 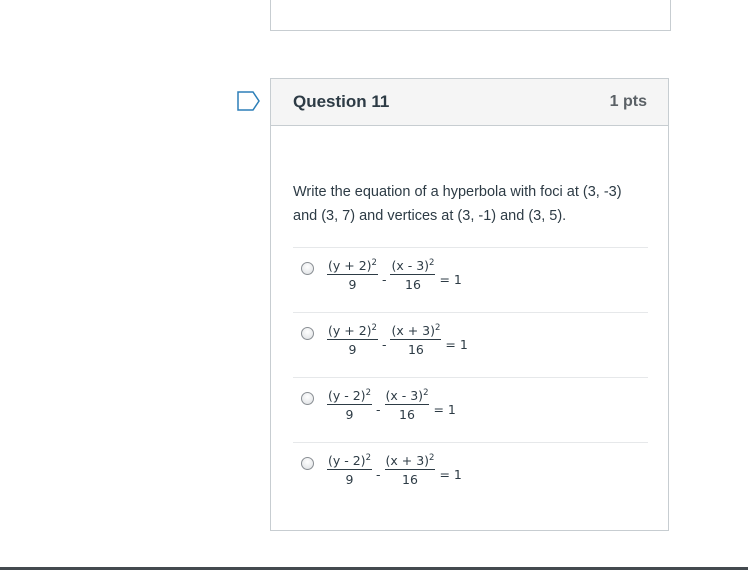 I want to click on answer-equation: (y - 2)2 9 - (x + 3)2 16 = 1, so click(x=394, y=469).